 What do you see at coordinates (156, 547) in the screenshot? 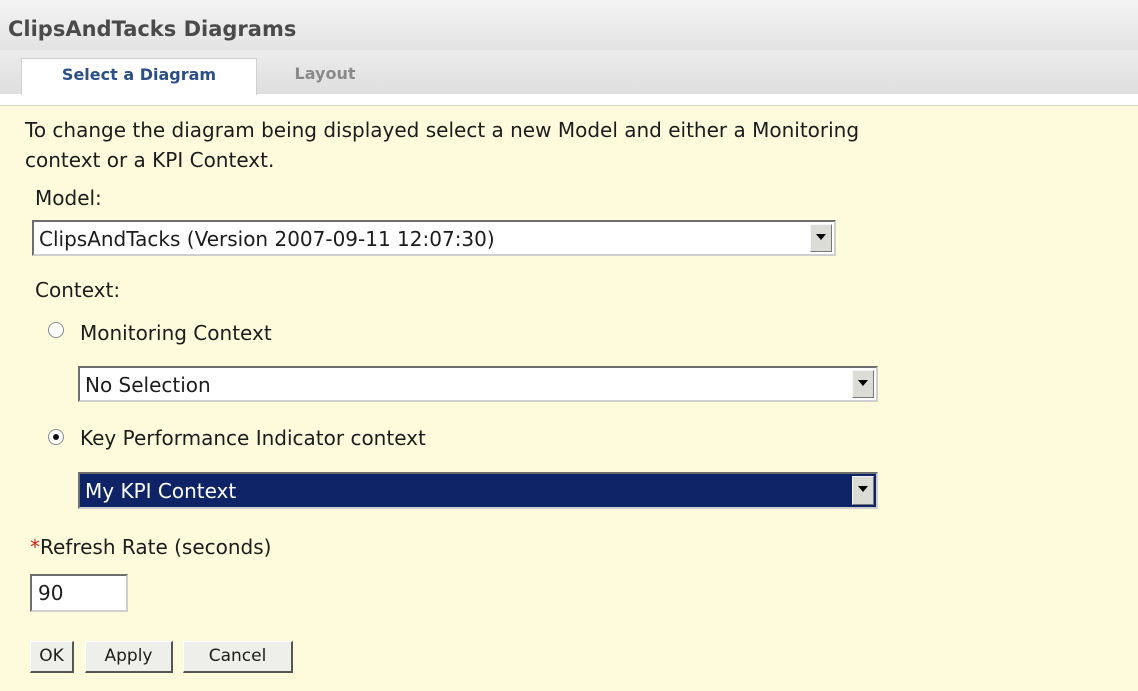
I see `refresh-rate-label-text: Refresh Rate (seconds)` at bounding box center [156, 547].